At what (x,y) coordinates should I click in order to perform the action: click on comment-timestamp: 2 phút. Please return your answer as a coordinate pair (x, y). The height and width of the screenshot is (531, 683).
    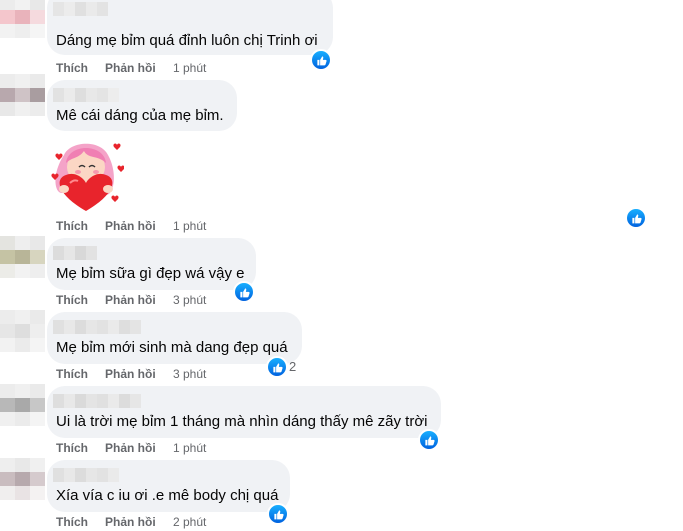
    Looking at the image, I should click on (189, 522).